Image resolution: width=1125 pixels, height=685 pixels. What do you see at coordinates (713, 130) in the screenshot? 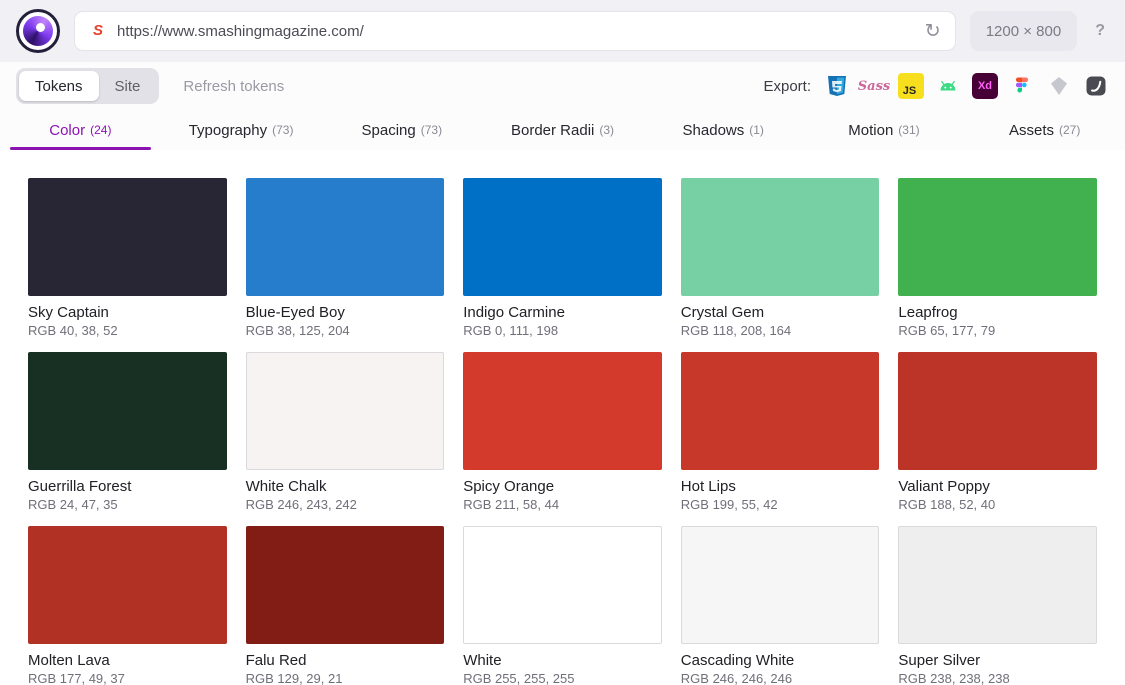
I see `tab-label: Shadows` at bounding box center [713, 130].